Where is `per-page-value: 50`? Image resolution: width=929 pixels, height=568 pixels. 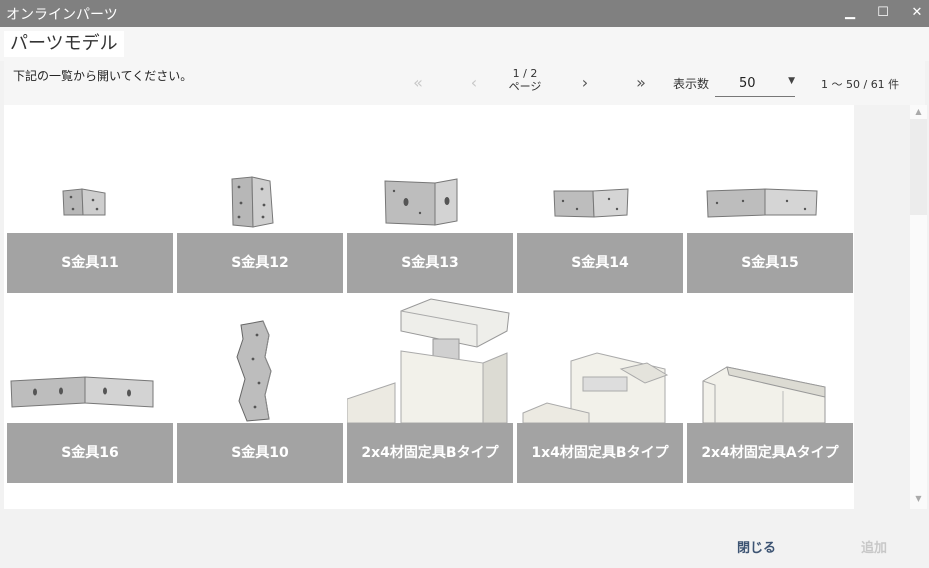
per-page-value: 50 is located at coordinates (747, 83).